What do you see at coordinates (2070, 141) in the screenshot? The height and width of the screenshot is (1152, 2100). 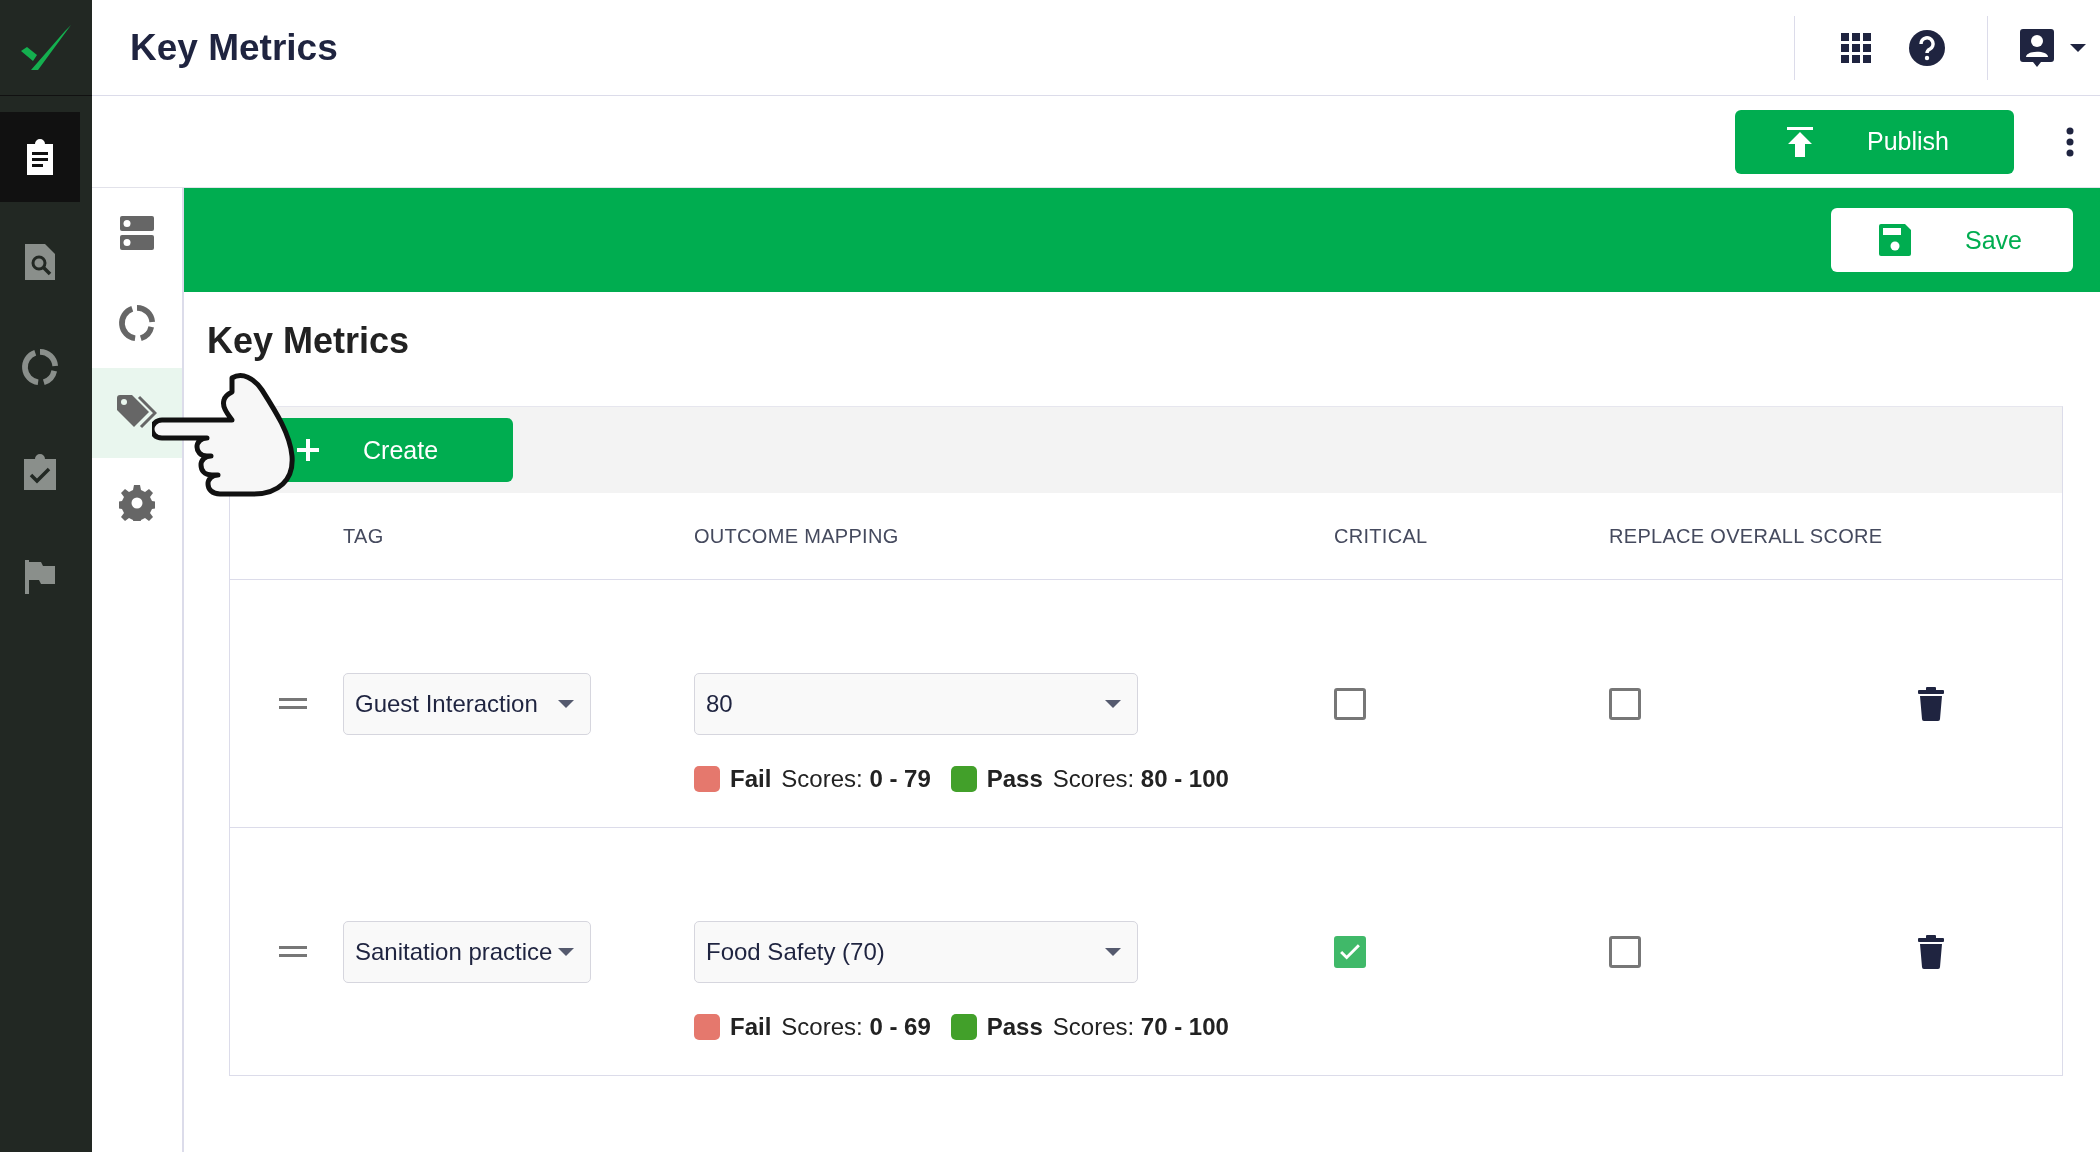 I see `more-options-icon` at bounding box center [2070, 141].